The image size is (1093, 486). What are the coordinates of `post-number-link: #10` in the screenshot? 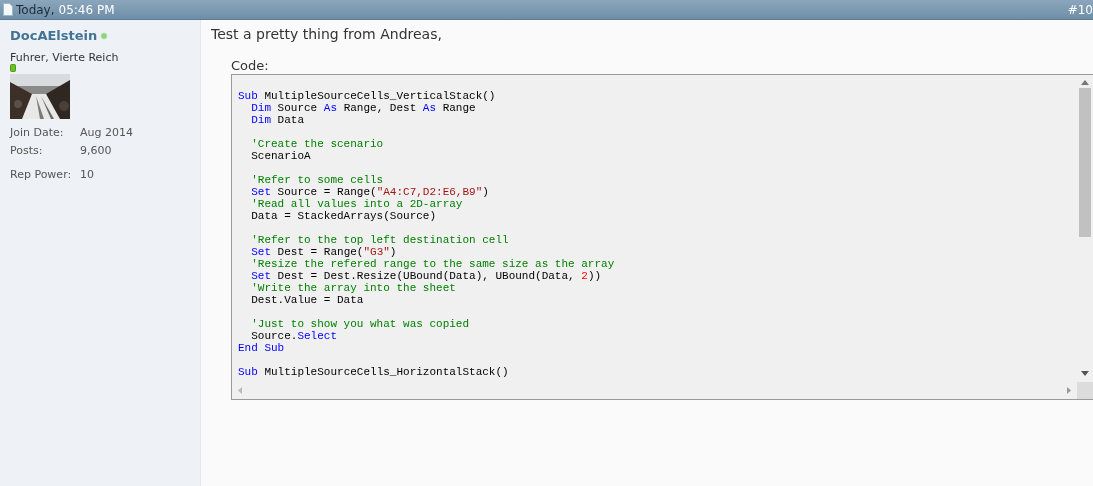 It's located at (1080, 9).